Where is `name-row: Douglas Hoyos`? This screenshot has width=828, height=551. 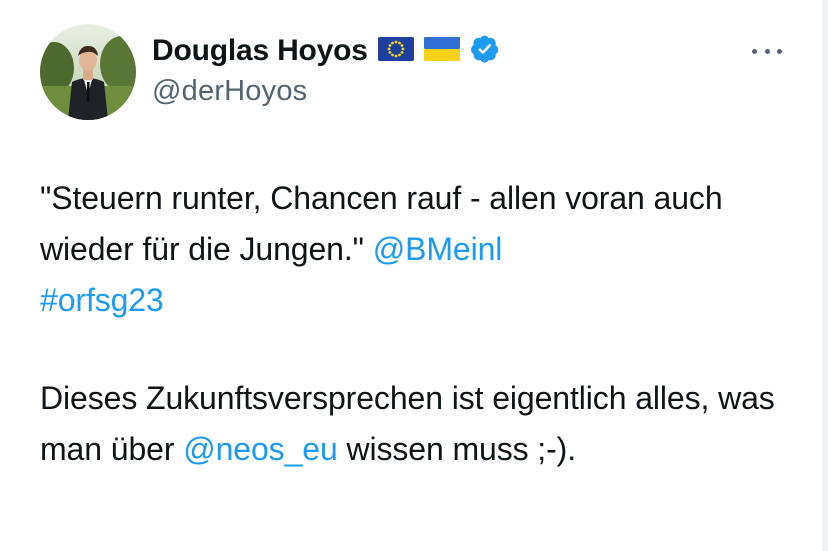
name-row: Douglas Hoyos is located at coordinates (326, 51).